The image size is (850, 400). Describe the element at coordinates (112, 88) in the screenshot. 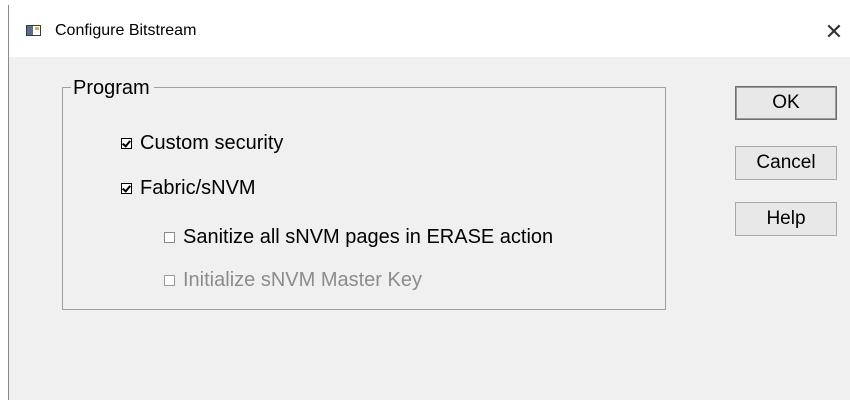

I see `program-group-label: Program` at that location.